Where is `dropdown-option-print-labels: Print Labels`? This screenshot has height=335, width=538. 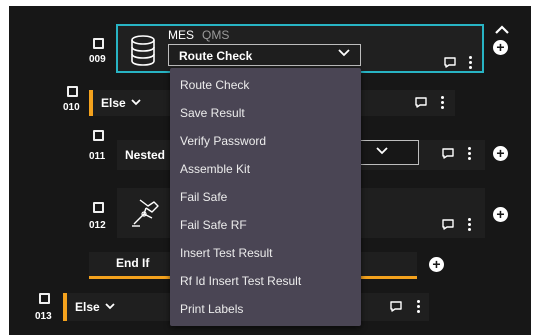 dropdown-option-print-labels: Print Labels is located at coordinates (211, 309).